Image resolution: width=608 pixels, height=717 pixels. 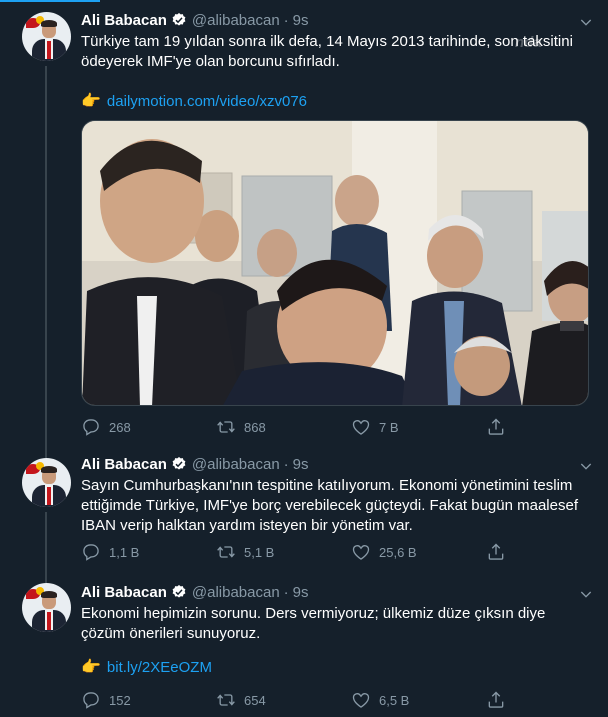 What do you see at coordinates (106, 700) in the screenshot?
I see `reply-button: 152` at bounding box center [106, 700].